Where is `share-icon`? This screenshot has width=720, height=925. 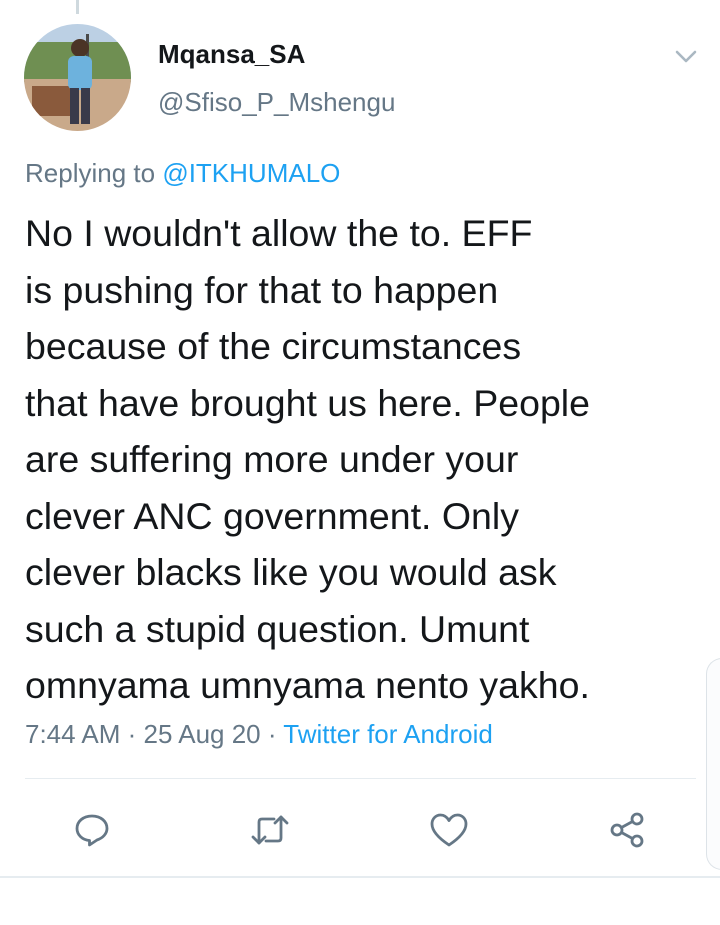 share-icon is located at coordinates (627, 830).